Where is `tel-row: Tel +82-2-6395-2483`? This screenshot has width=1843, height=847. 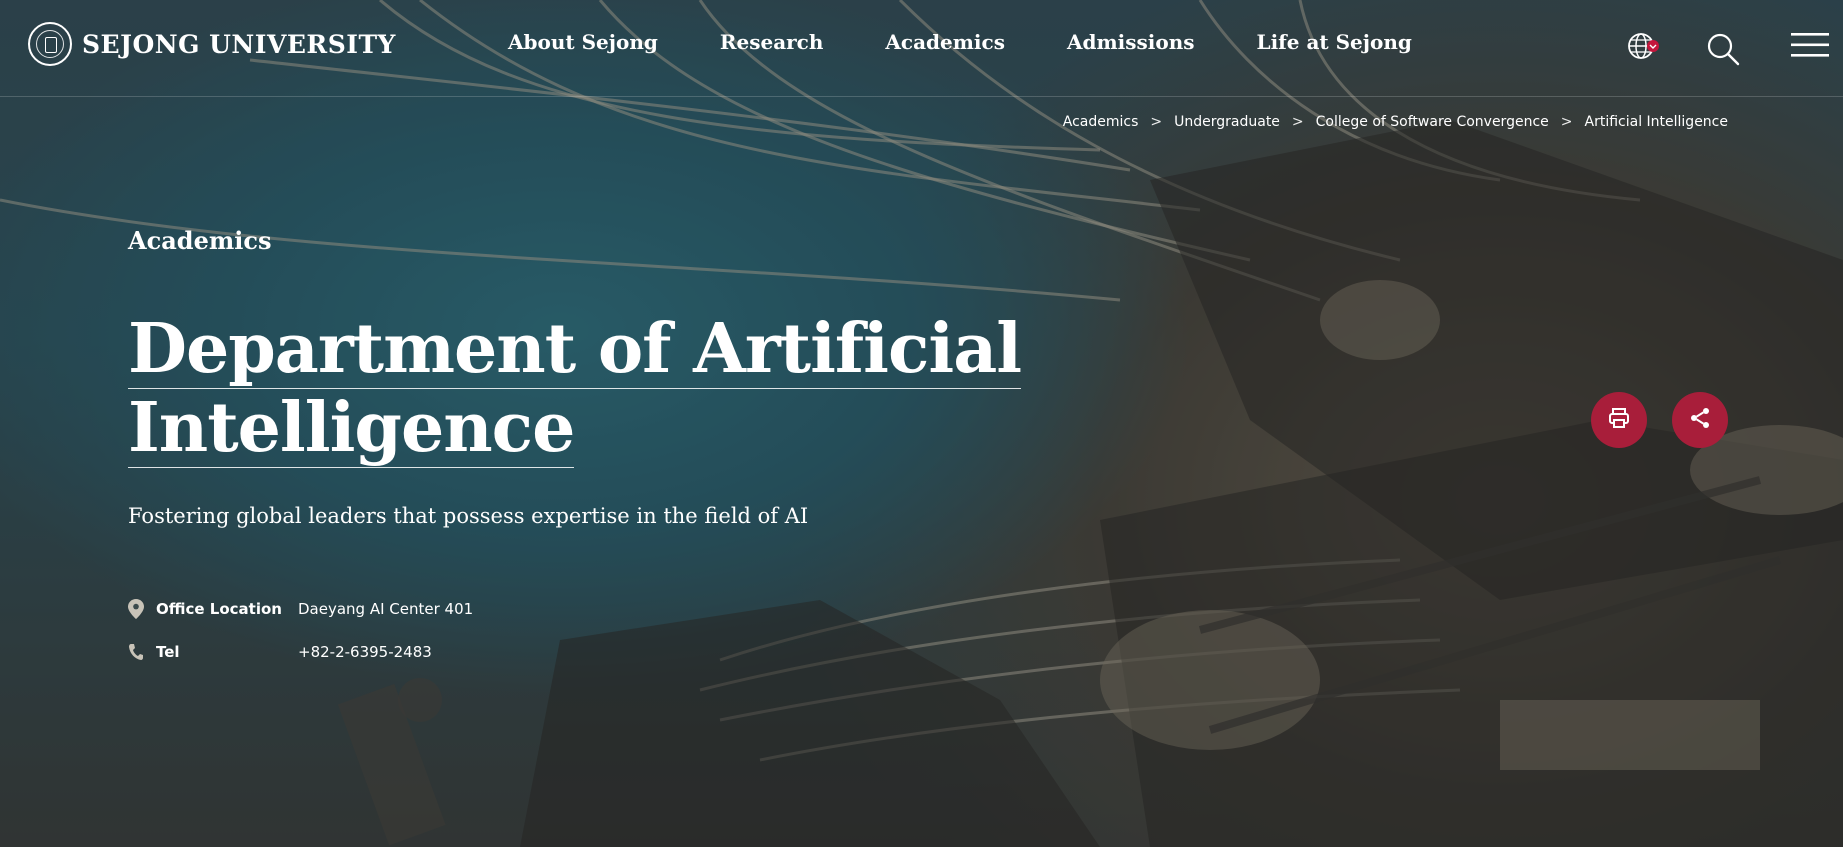 tel-row: Tel +82-2-6395-2483 is located at coordinates (300, 651).